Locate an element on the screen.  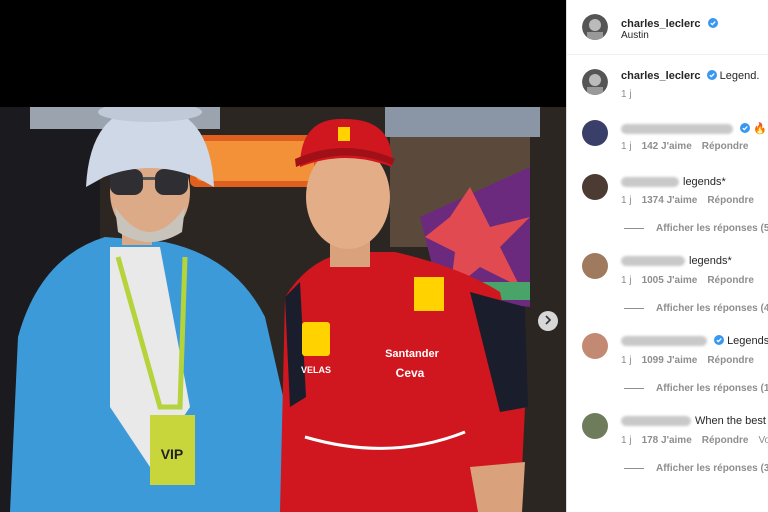
view-replies-button: Afficher les réponses (3 is located at coordinates (696, 468).